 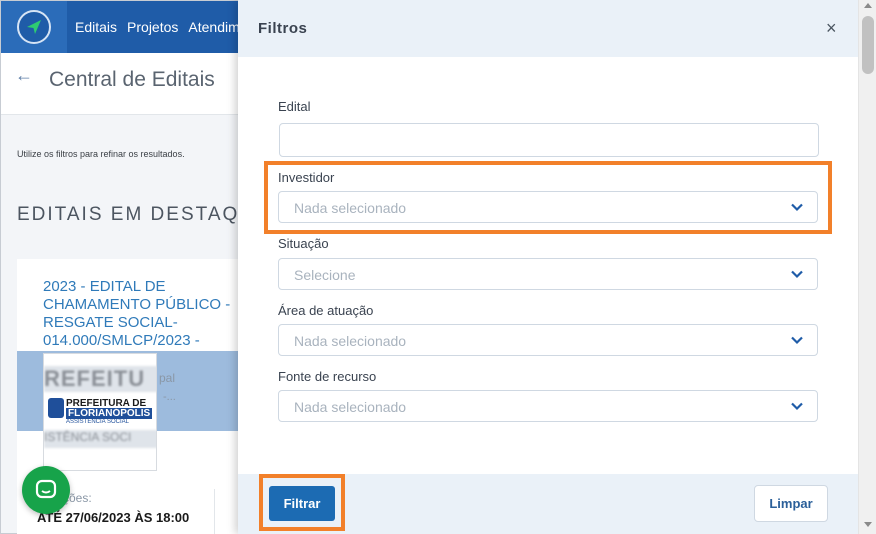 What do you see at coordinates (56, 408) in the screenshot?
I see `crest-icon` at bounding box center [56, 408].